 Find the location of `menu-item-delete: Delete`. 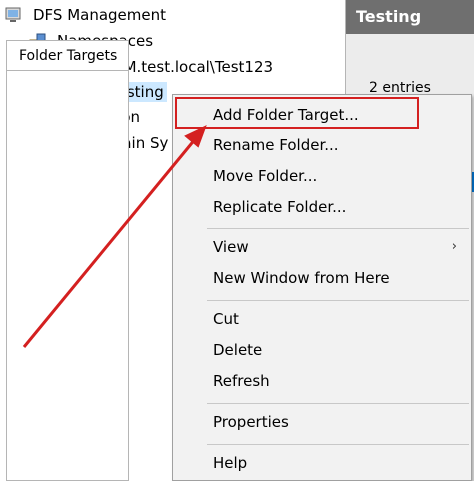

menu-item-delete: Delete is located at coordinates (322, 350).